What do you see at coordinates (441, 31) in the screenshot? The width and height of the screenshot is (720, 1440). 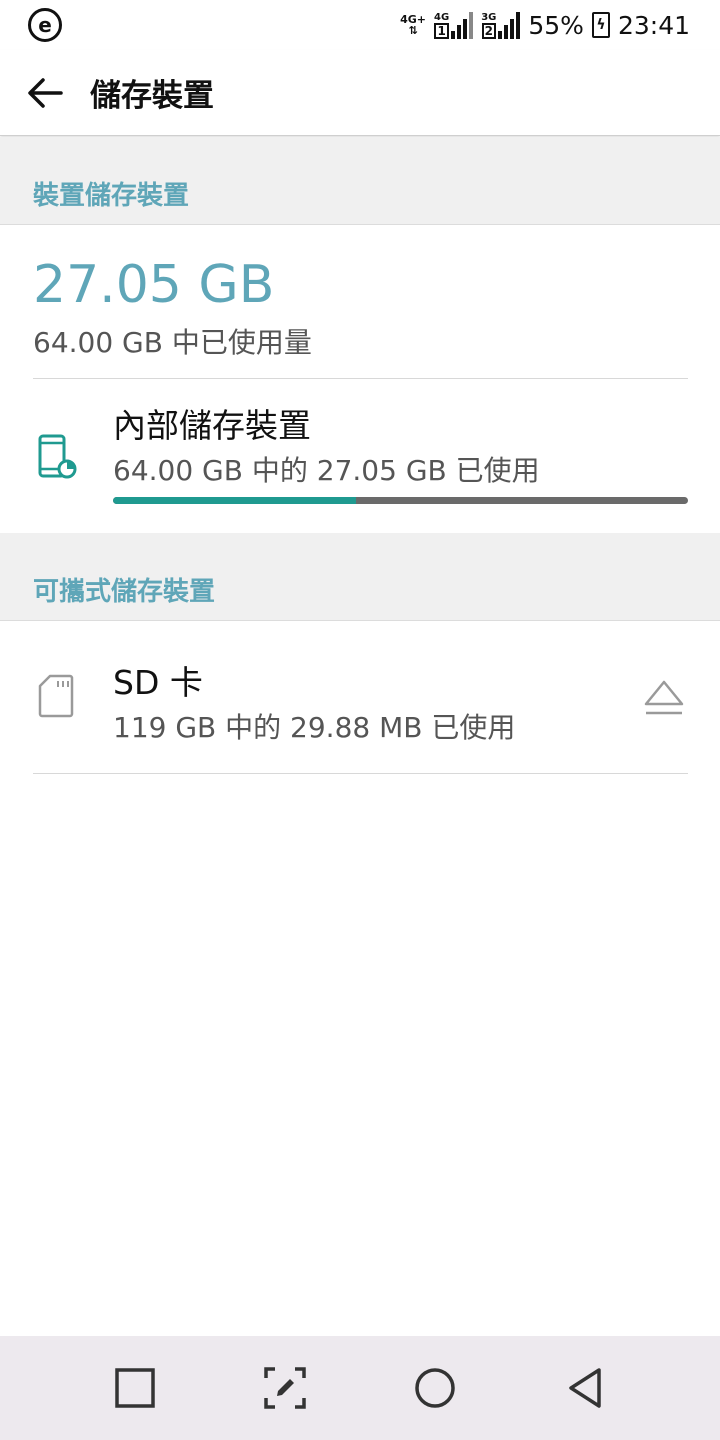 I see `sim1-slot: 1` at bounding box center [441, 31].